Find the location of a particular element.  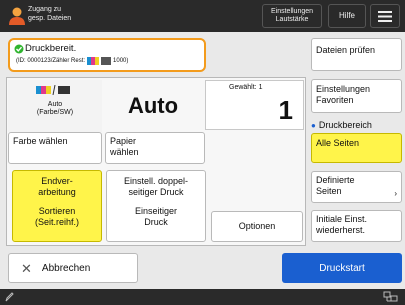

restore-line-1: Initiale Einst. is located at coordinates (342, 219).